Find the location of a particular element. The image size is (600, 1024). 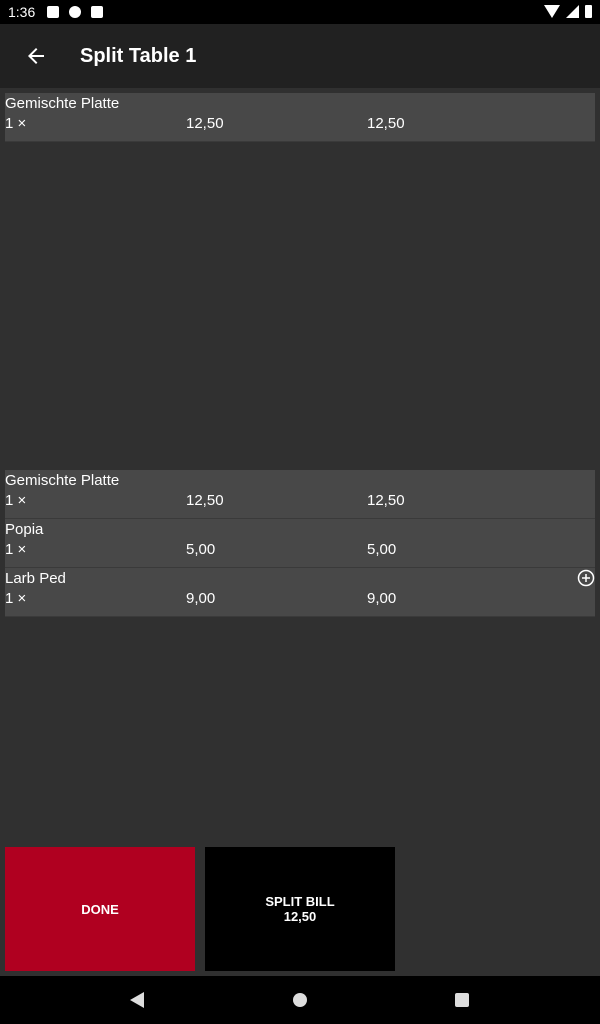

split-items-list: Gemischte Platte 1 × 12,50 12,50 is located at coordinates (300, 117).